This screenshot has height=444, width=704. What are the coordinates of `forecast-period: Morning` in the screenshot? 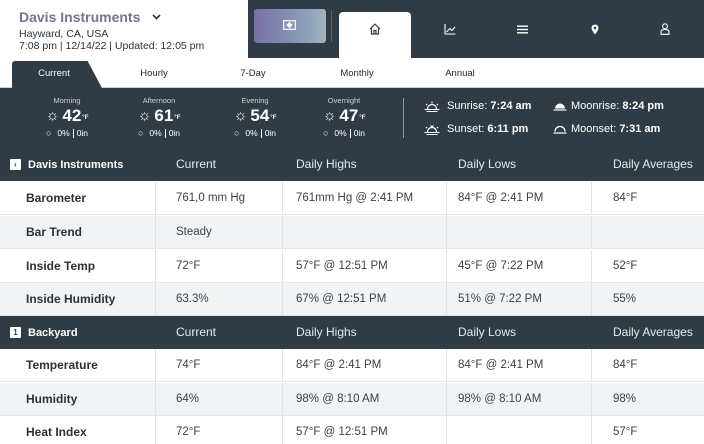 It's located at (67, 100).